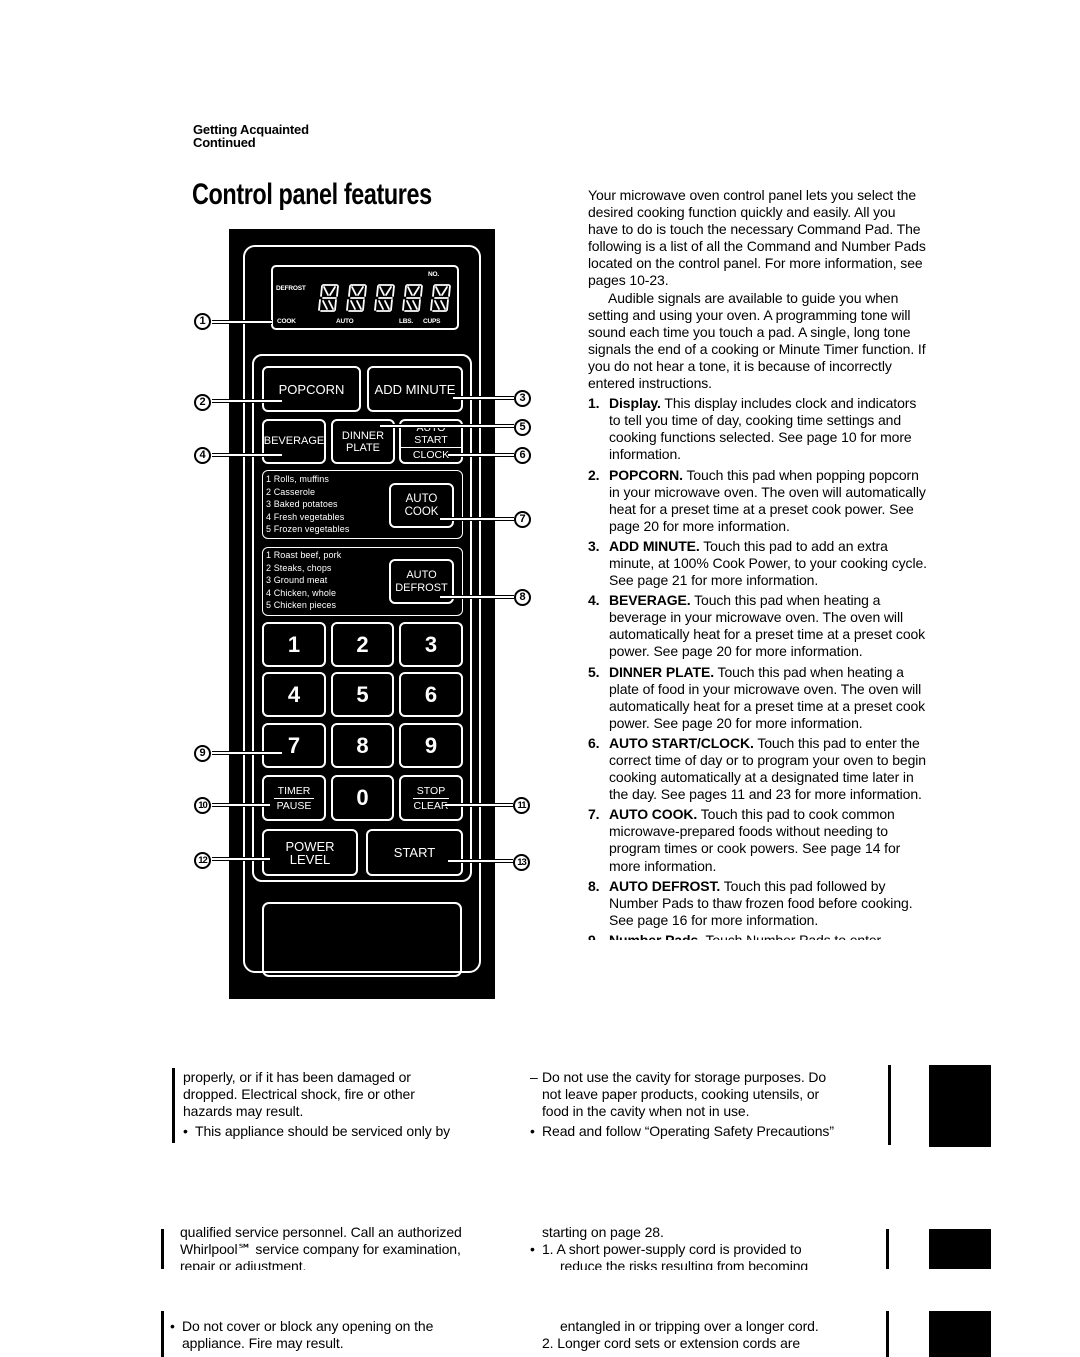 The image size is (1080, 1357). What do you see at coordinates (385, 298) in the screenshot?
I see `segment-digits` at bounding box center [385, 298].